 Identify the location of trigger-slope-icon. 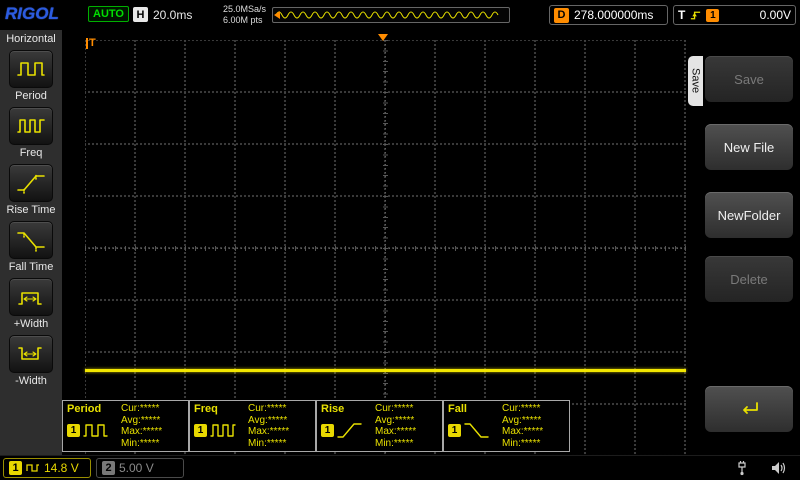
(696, 15).